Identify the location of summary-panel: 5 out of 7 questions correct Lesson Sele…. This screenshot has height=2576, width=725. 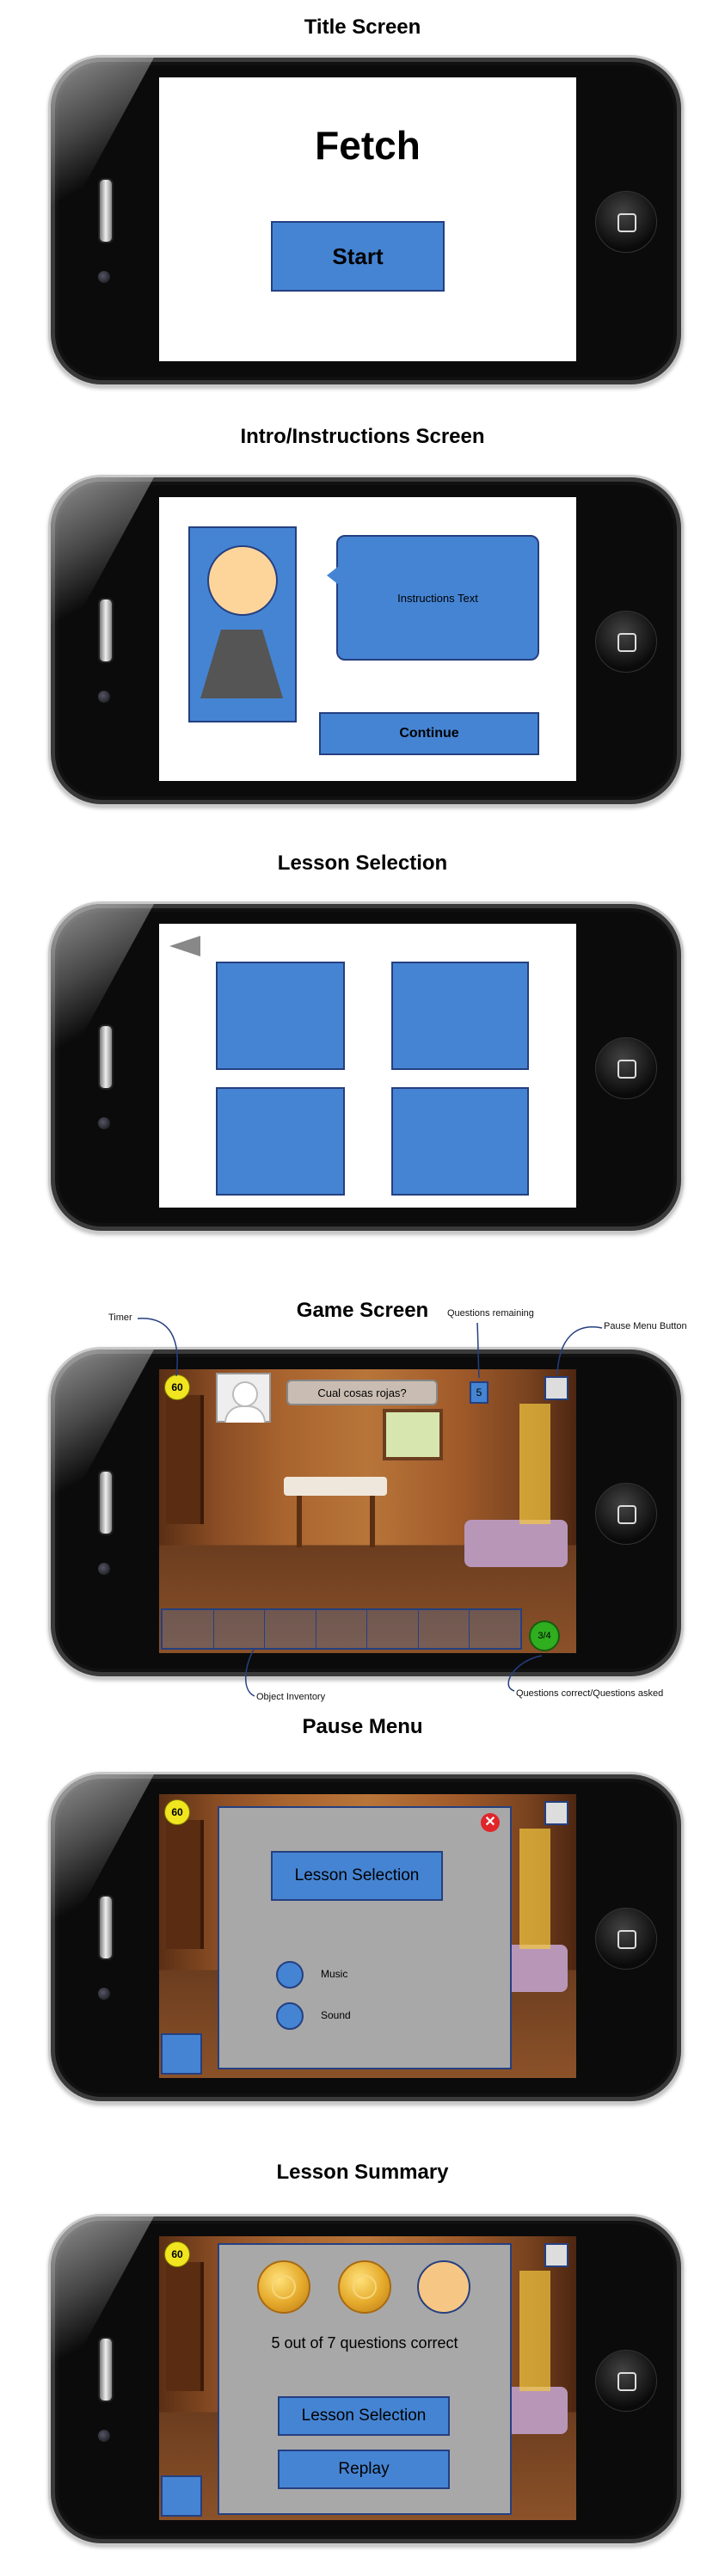
(365, 2379).